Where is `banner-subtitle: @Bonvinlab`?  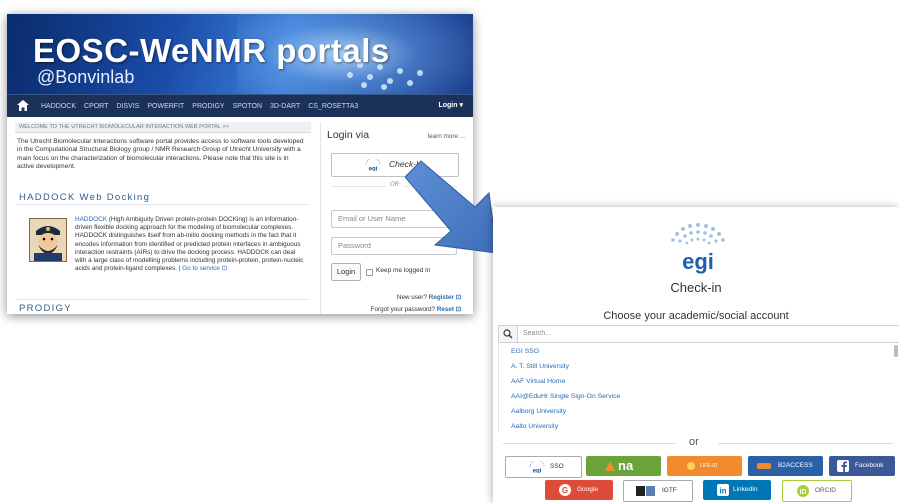 banner-subtitle: @Bonvinlab is located at coordinates (86, 77).